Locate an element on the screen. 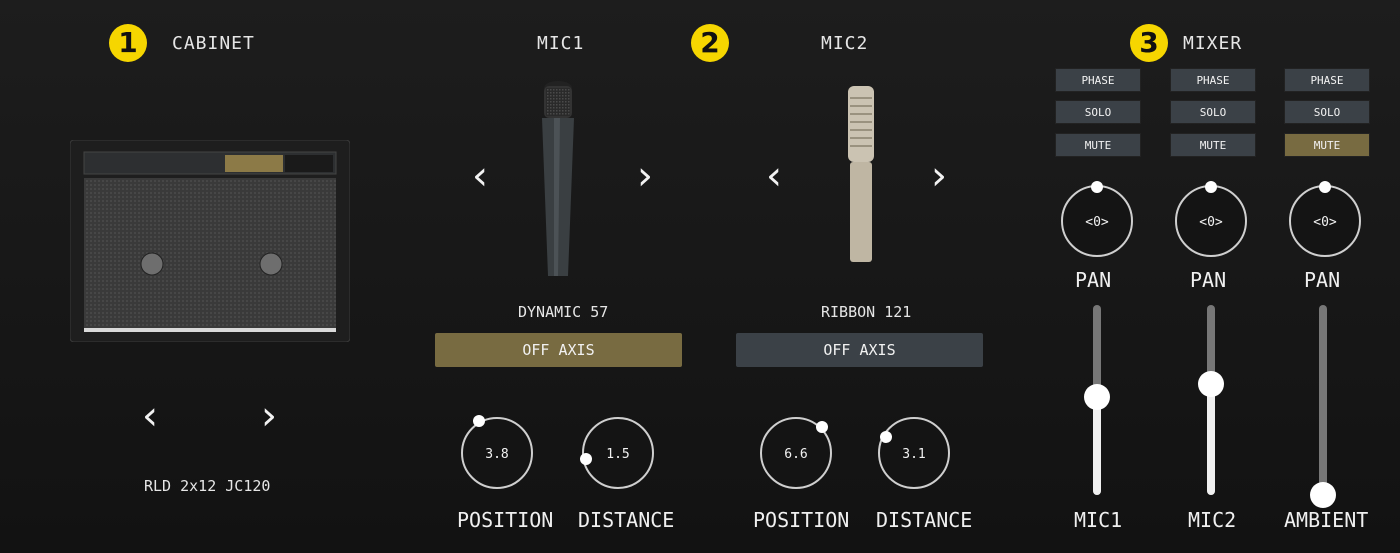  mic1-title: MIC1 is located at coordinates (561, 43).